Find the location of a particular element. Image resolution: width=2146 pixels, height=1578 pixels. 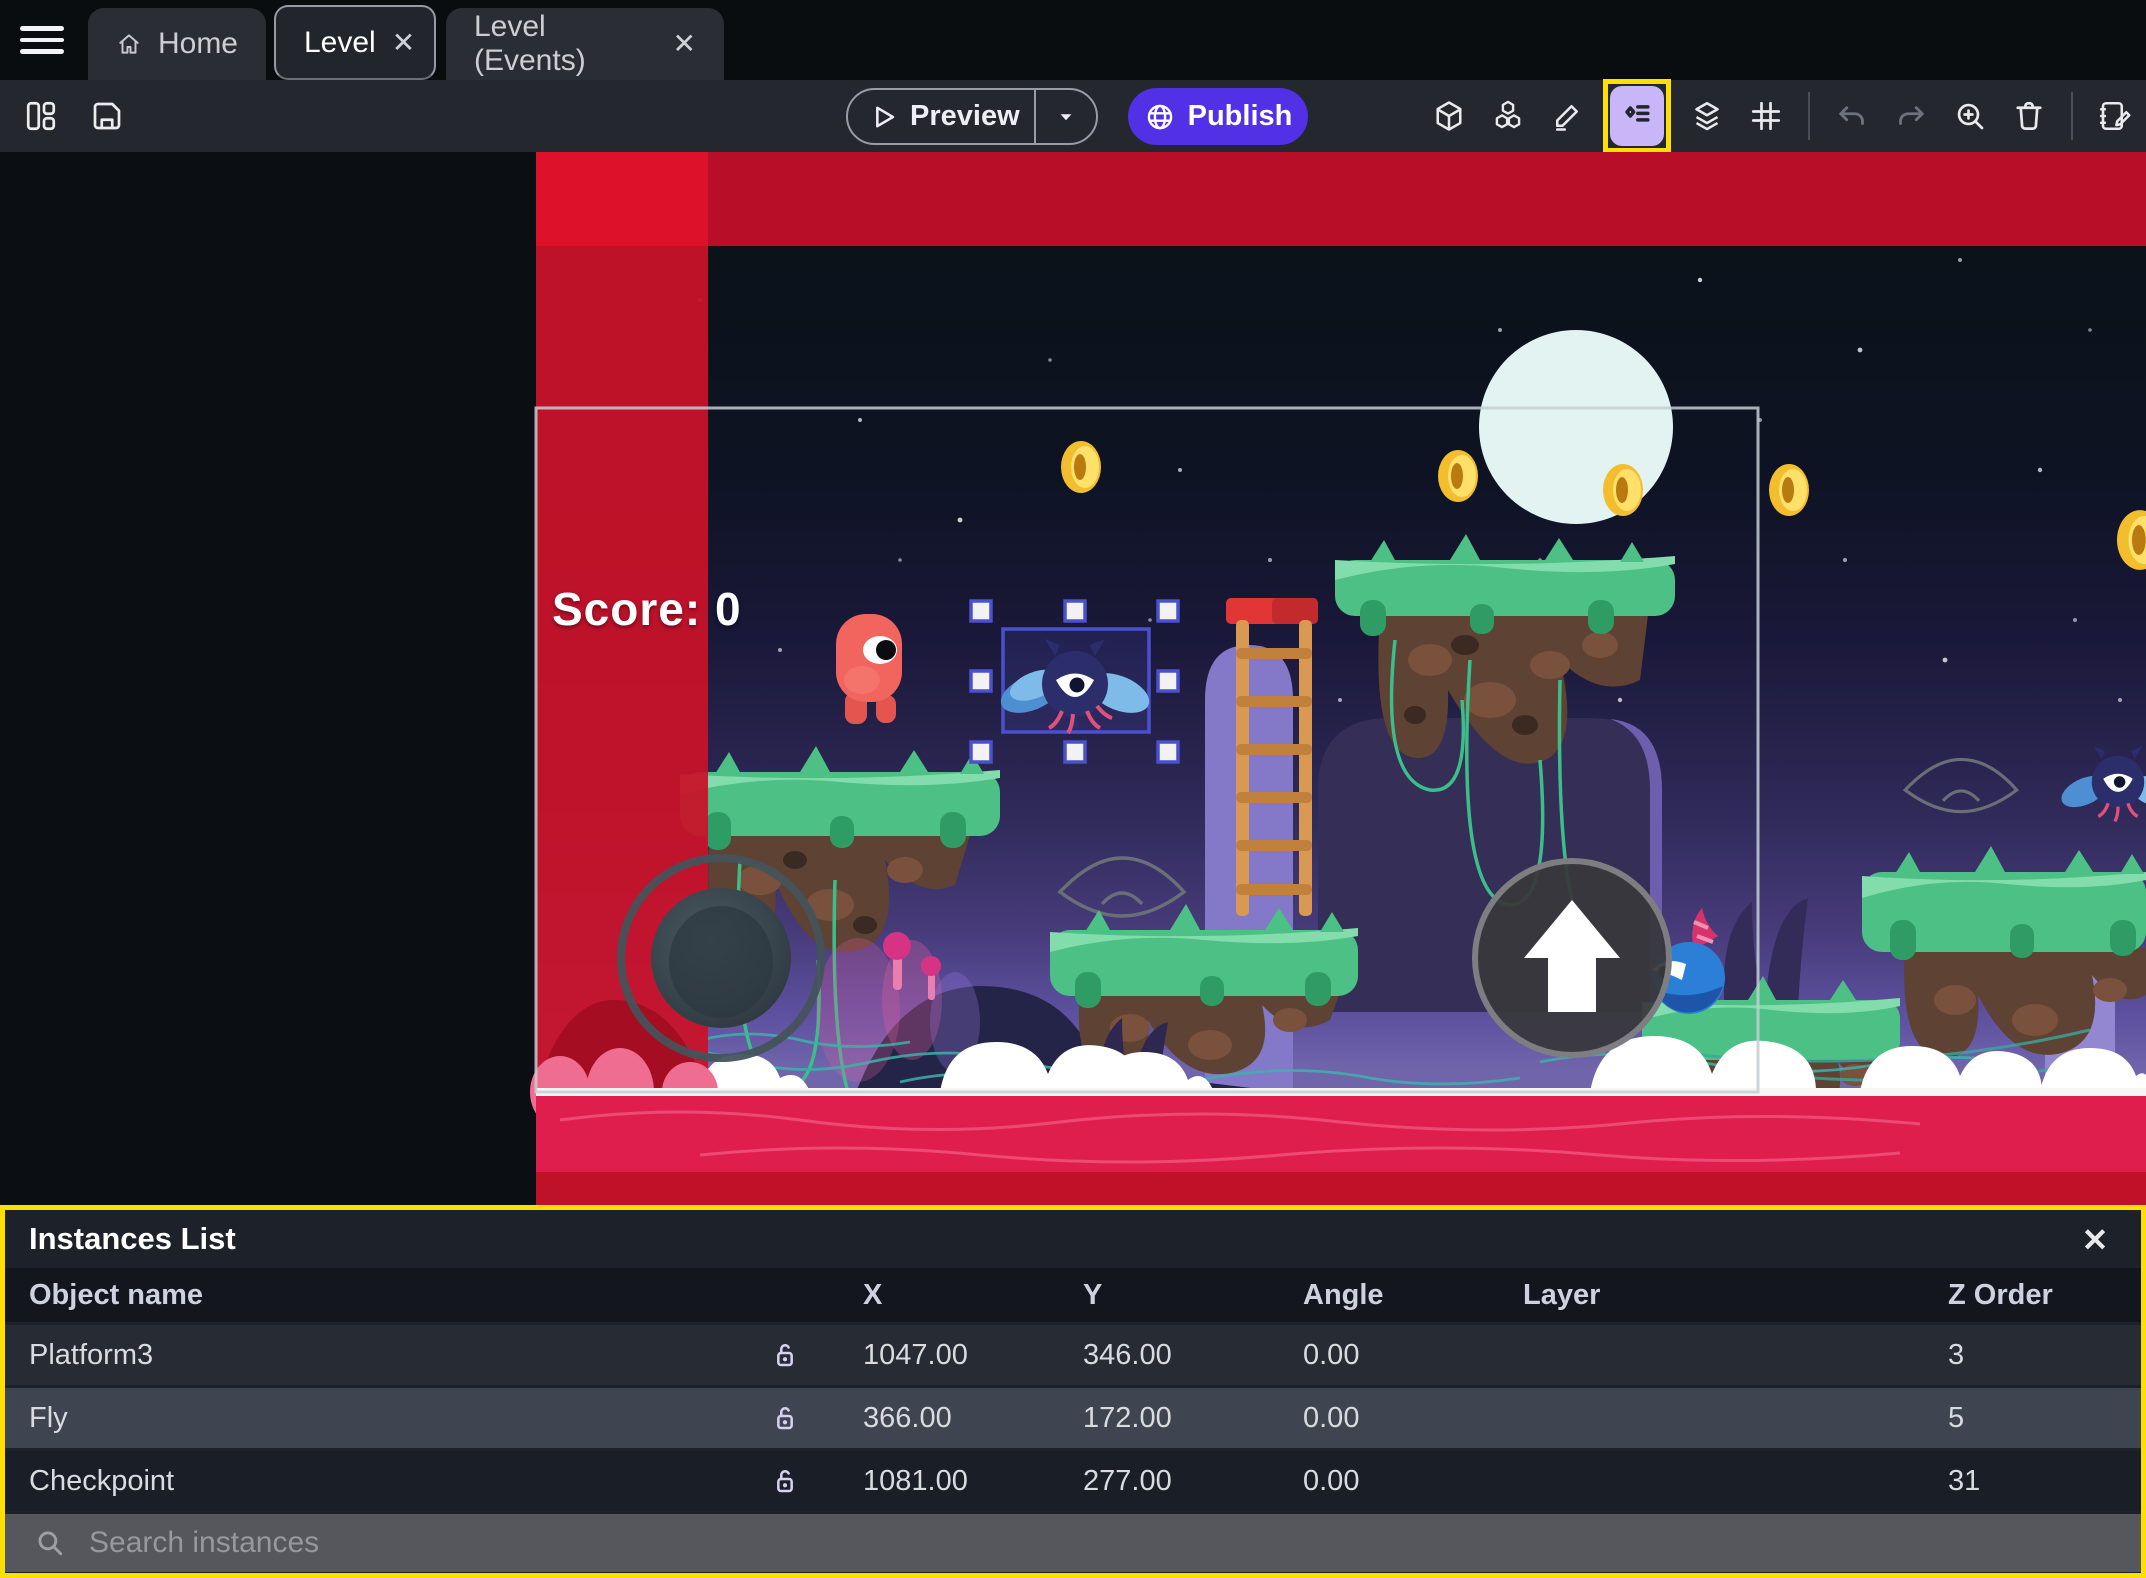

instance-x: 1047.00 is located at coordinates (915, 1354).